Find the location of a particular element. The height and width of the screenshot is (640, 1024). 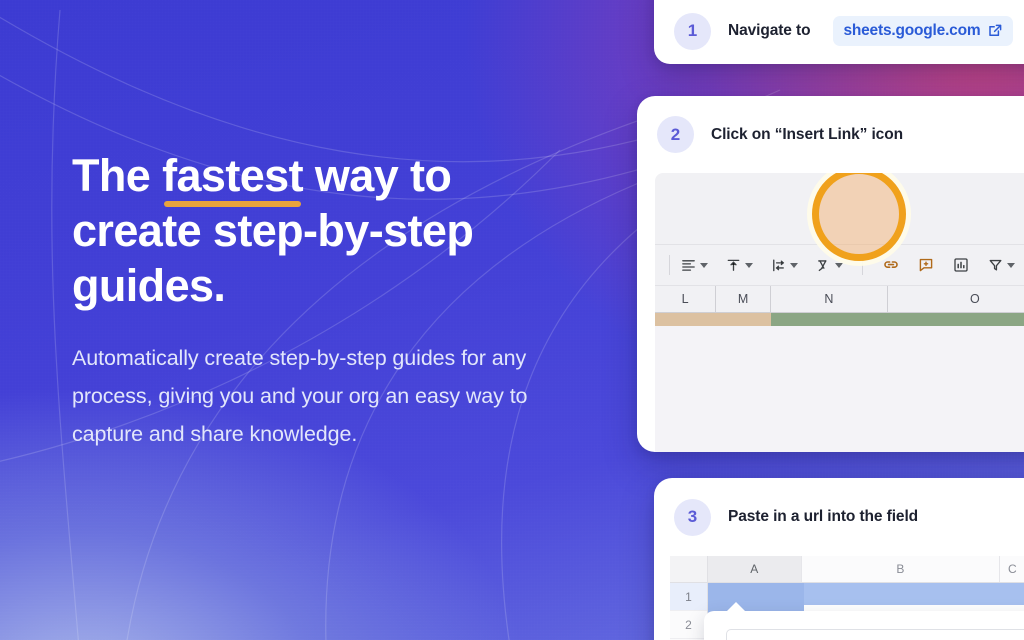

step-3-header: 3 Paste in a url into the field is located at coordinates (839, 517).